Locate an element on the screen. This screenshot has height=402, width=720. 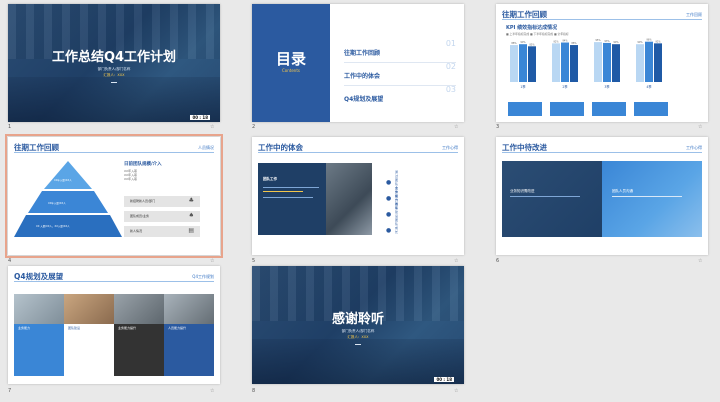
slide-thumbnail-1: 工作总结Q4工作计划 部门负责人/部门名称 汇报人：XXX 00 : 18 is located at coordinates (114, 63).